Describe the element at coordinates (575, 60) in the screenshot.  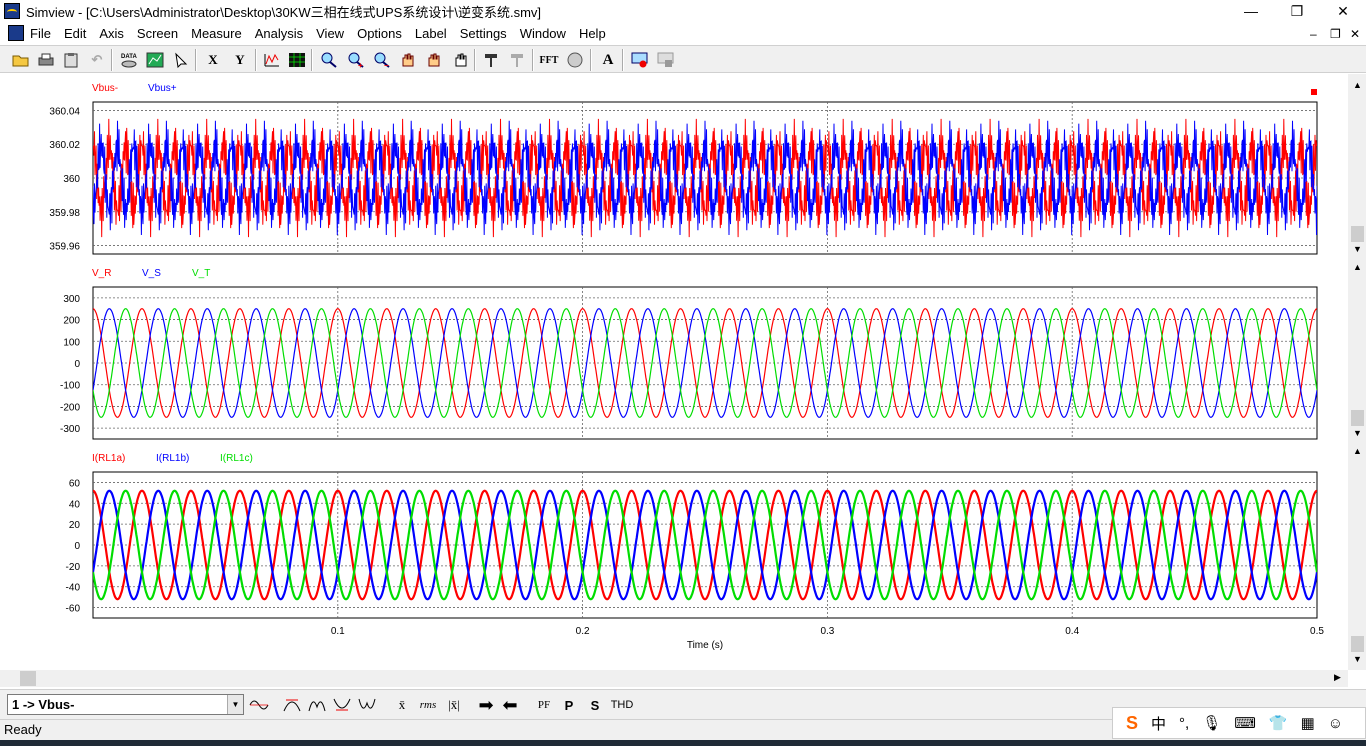
I see `circle-icon` at that location.